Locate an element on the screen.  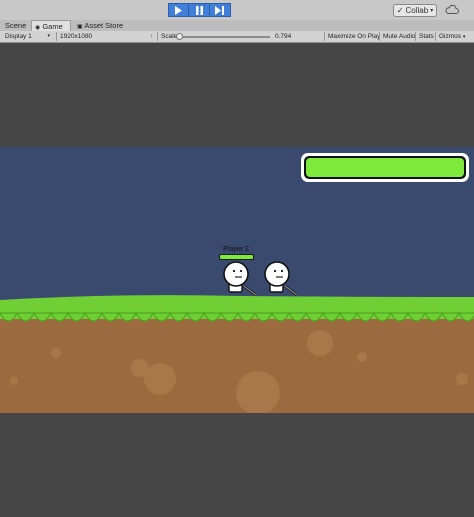
step-button is located at coordinates (220, 10).